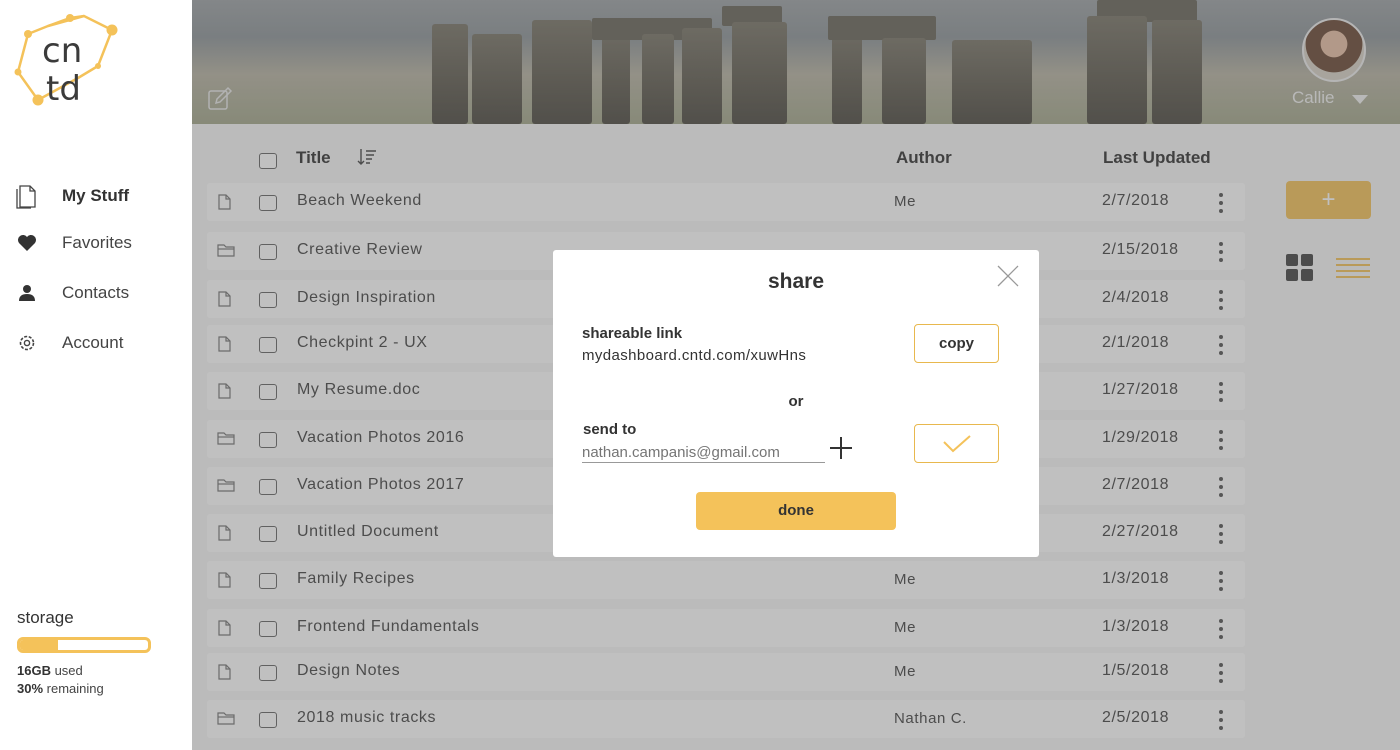 The image size is (1400, 750). I want to click on checkmark-icon, so click(956, 444).